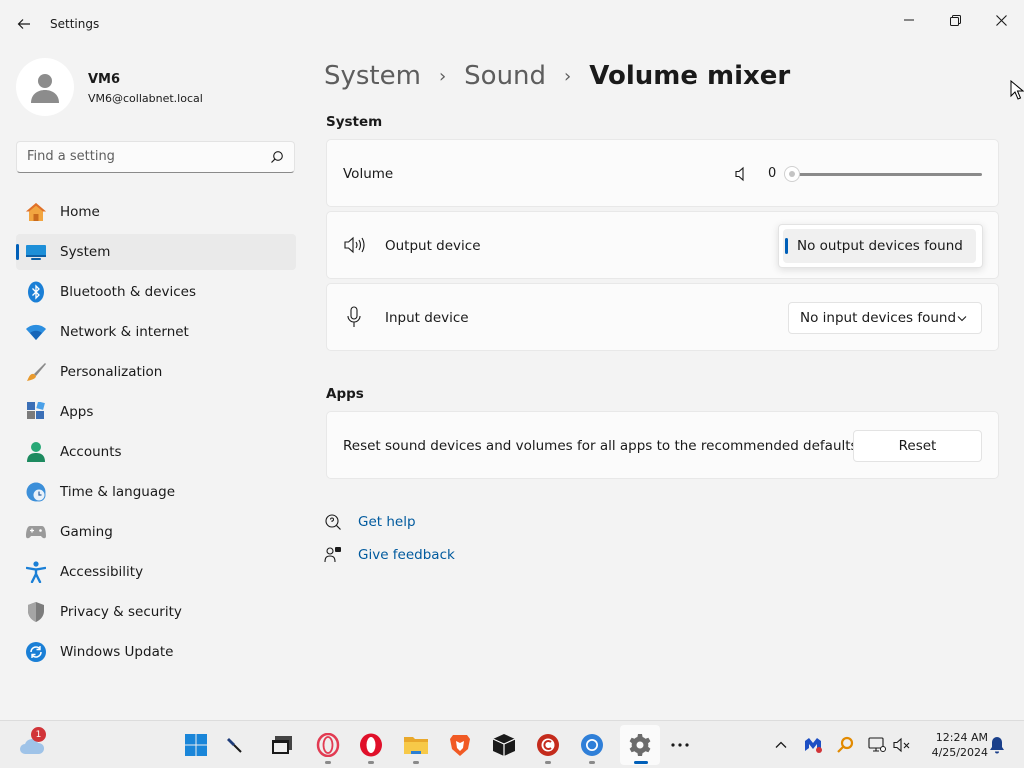 This screenshot has width=1024, height=768. Describe the element at coordinates (877, 744) in the screenshot. I see `network-disconnected-icon` at that location.